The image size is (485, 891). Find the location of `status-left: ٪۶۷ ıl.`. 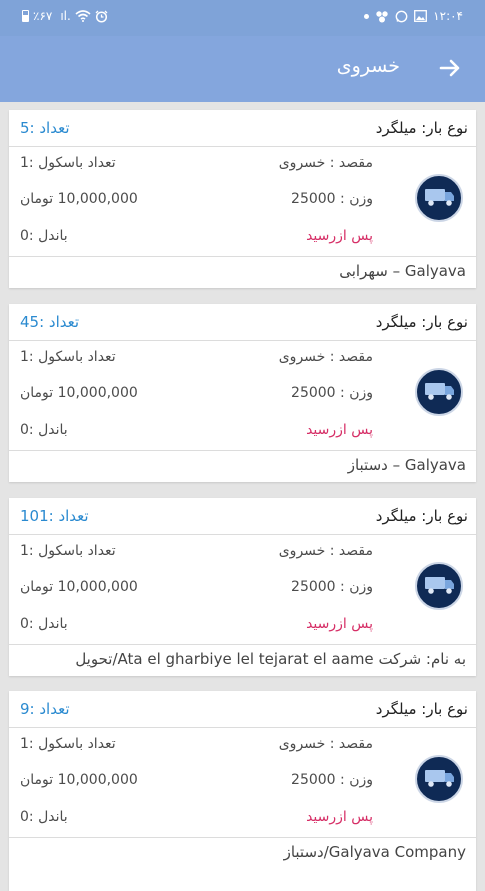

status-left: ٪۶۷ ıl. is located at coordinates (65, 16).